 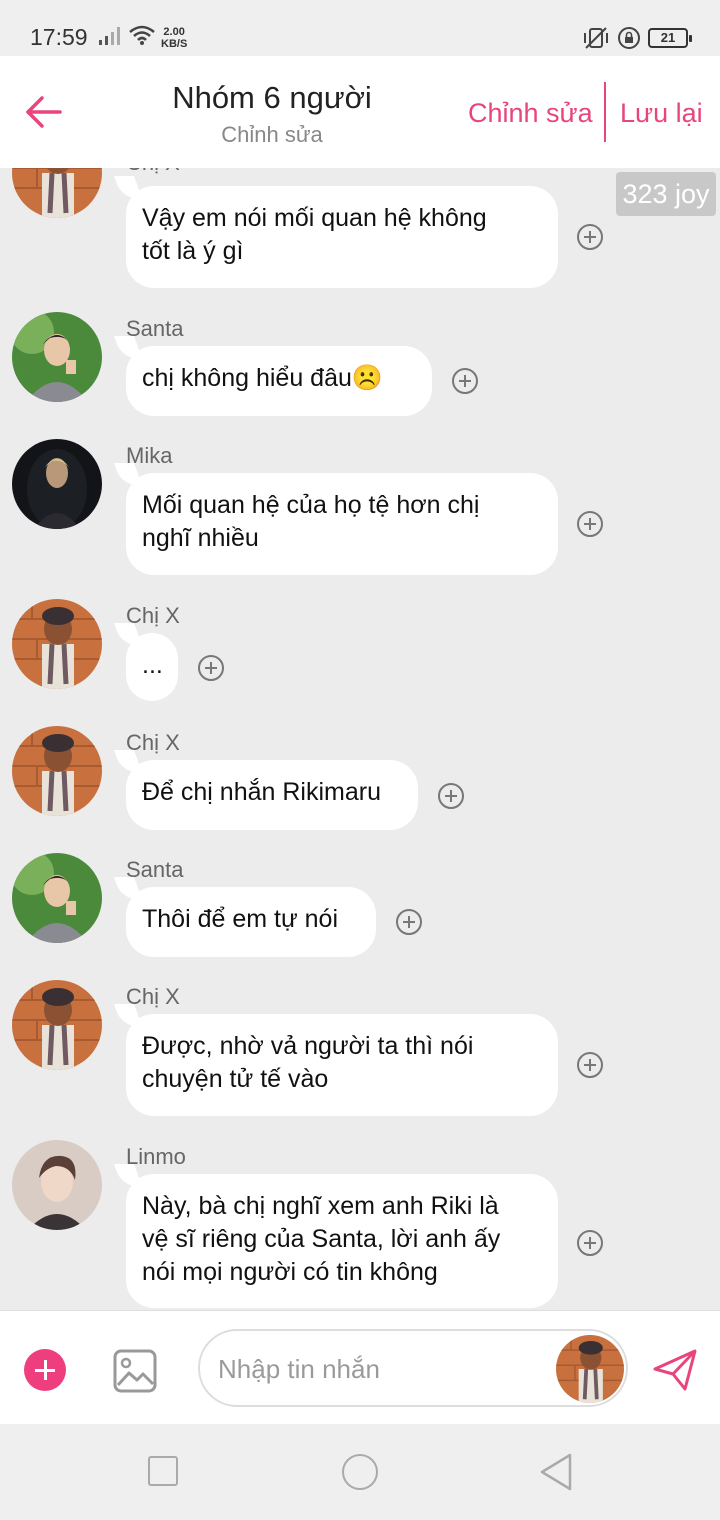 What do you see at coordinates (629, 38) in the screenshot?
I see `rotation-lock-icon` at bounding box center [629, 38].